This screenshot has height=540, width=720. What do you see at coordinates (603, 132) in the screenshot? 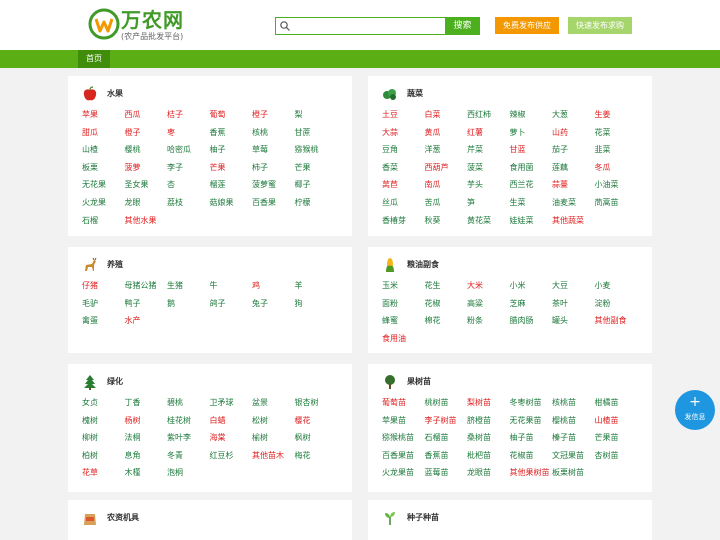
I see `category-link: 花菜` at bounding box center [603, 132].